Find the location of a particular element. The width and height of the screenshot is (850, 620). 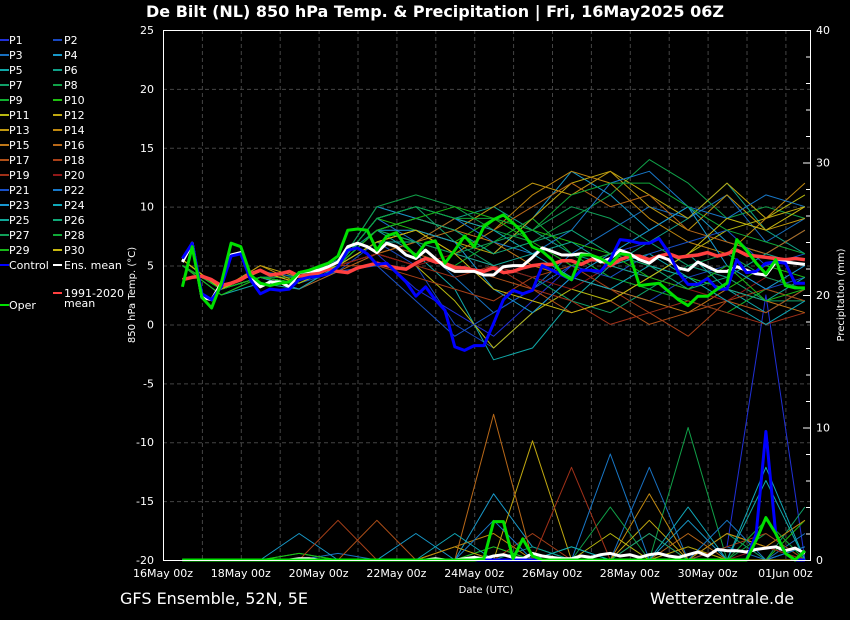

x-tick-label: 16May 00z is located at coordinates (163, 573).